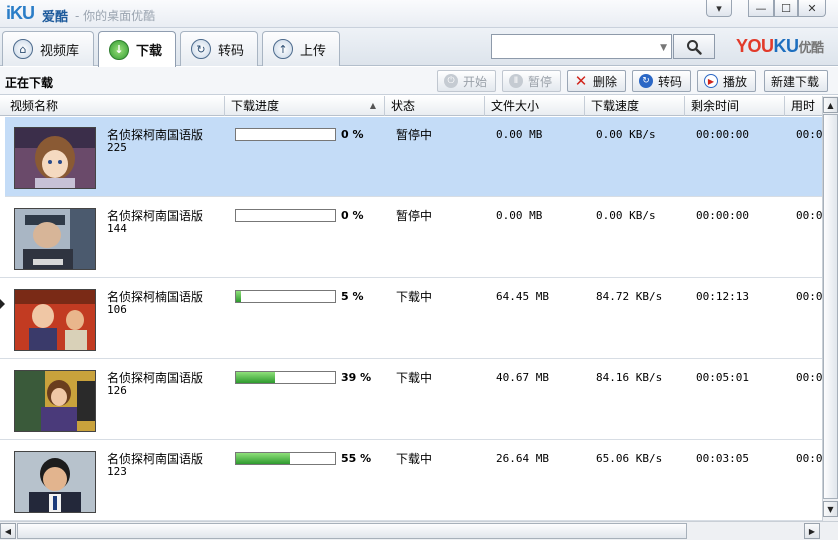 This screenshot has width=838, height=540. I want to click on scroll-up-button: ▲, so click(830, 105).